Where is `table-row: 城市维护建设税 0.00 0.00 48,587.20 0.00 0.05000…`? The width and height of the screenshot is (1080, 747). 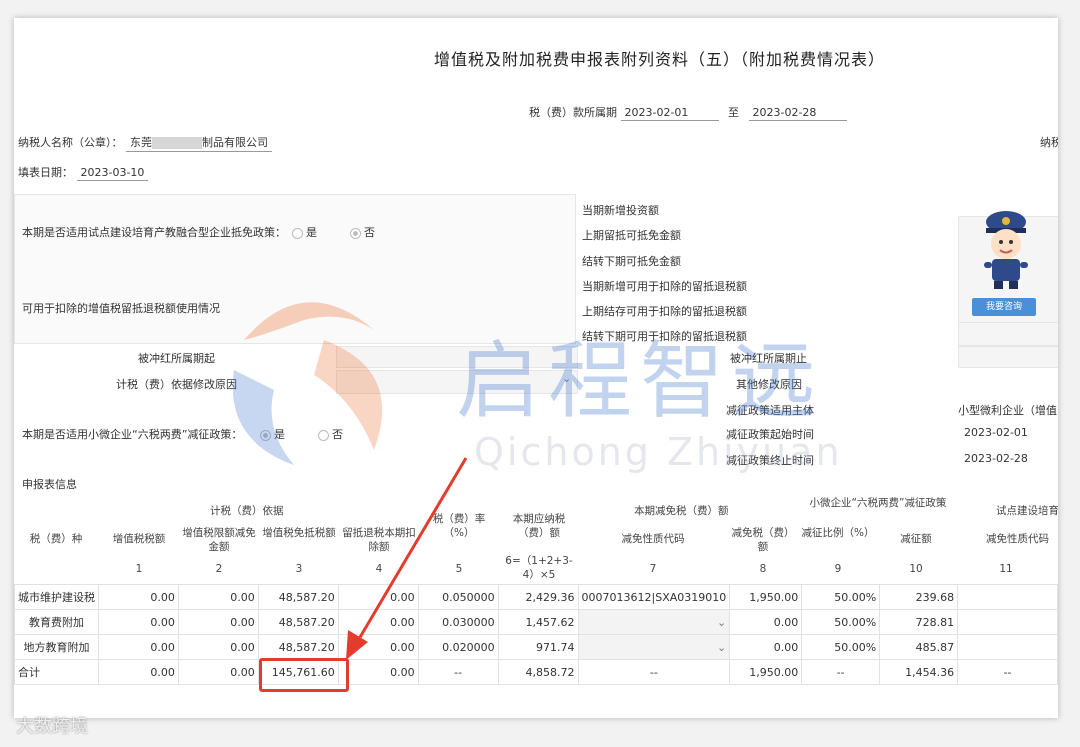
table-row: 城市维护建设税 0.00 0.00 48,587.20 0.00 0.05000… is located at coordinates (536, 597).